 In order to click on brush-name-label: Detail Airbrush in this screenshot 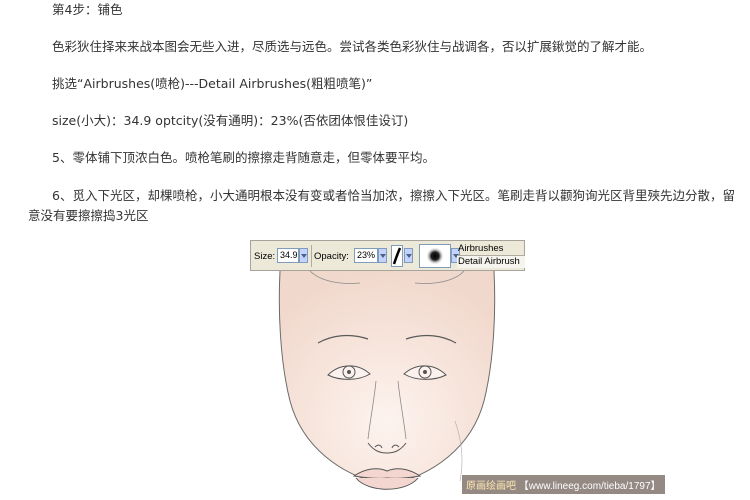, I will do `click(491, 261)`.